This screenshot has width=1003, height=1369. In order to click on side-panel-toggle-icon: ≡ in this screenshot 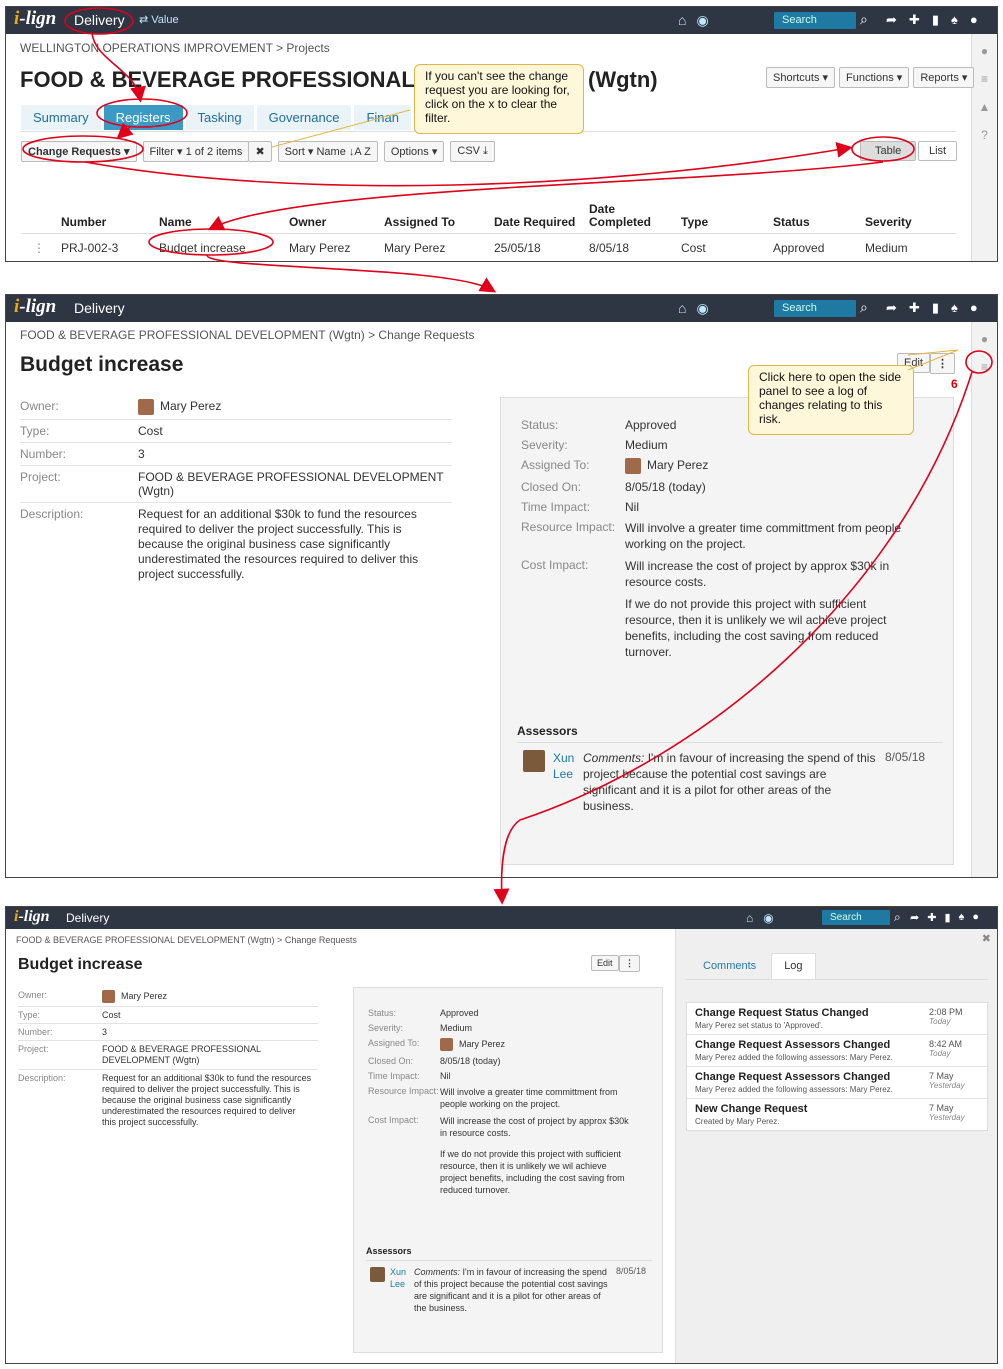, I will do `click(984, 367)`.